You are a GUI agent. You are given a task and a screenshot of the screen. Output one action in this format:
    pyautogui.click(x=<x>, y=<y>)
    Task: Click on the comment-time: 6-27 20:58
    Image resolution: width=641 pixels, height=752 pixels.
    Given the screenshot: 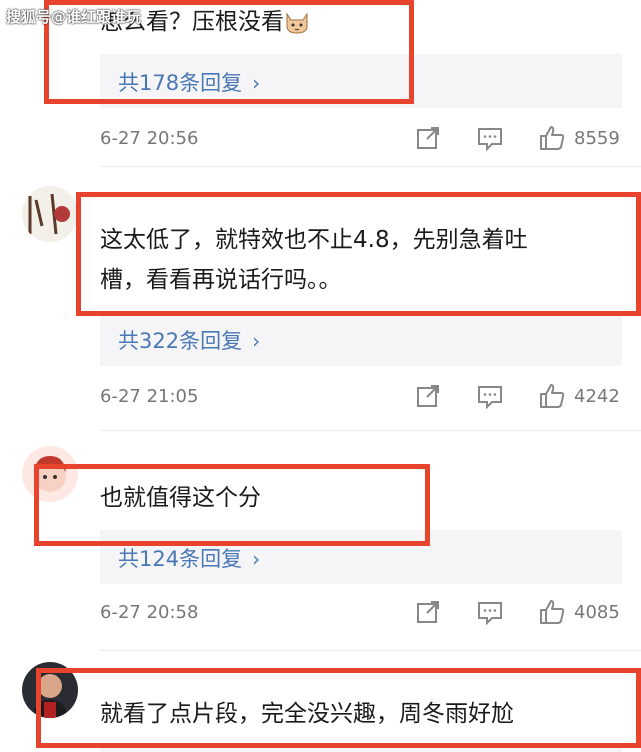 What is the action you would take?
    pyautogui.click(x=149, y=612)
    